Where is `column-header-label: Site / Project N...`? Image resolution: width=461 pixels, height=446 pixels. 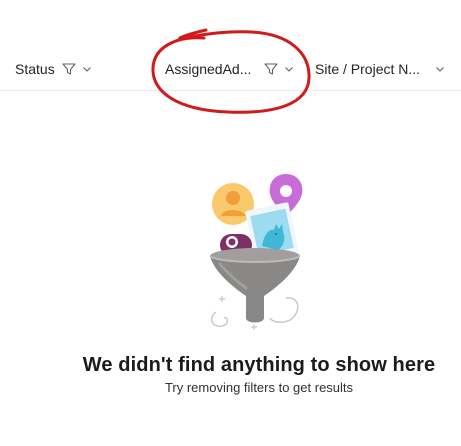
column-header-label: Site / Project N... is located at coordinates (368, 69).